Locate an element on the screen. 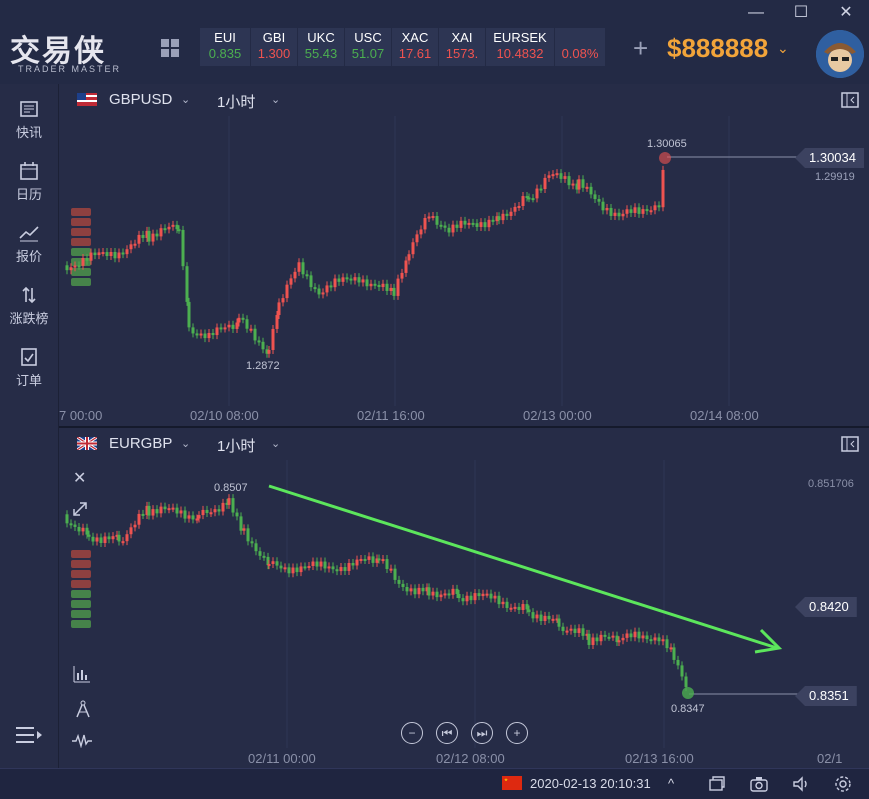  ticker-item: XAI 1573. is located at coordinates (462, 47).